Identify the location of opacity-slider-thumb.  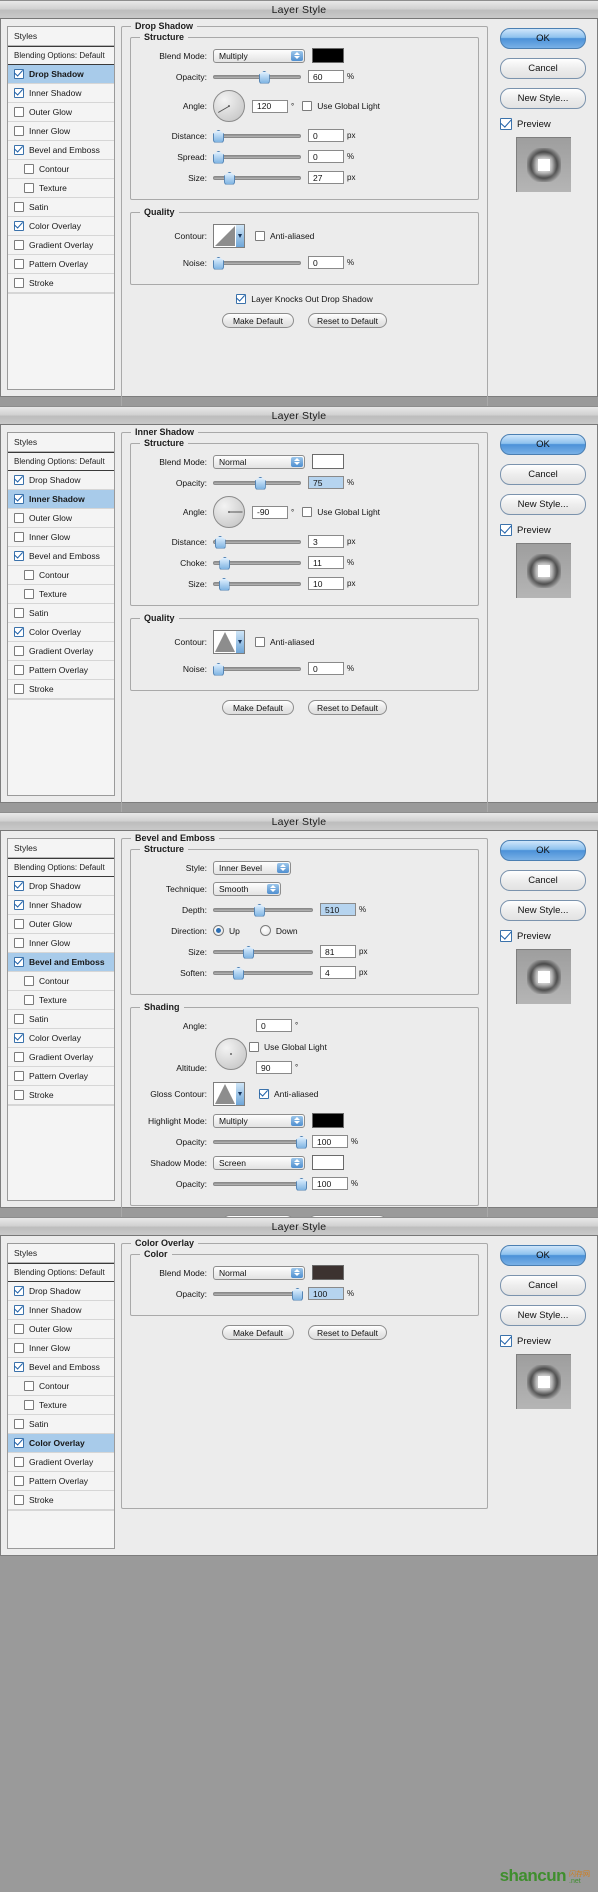
(297, 1294).